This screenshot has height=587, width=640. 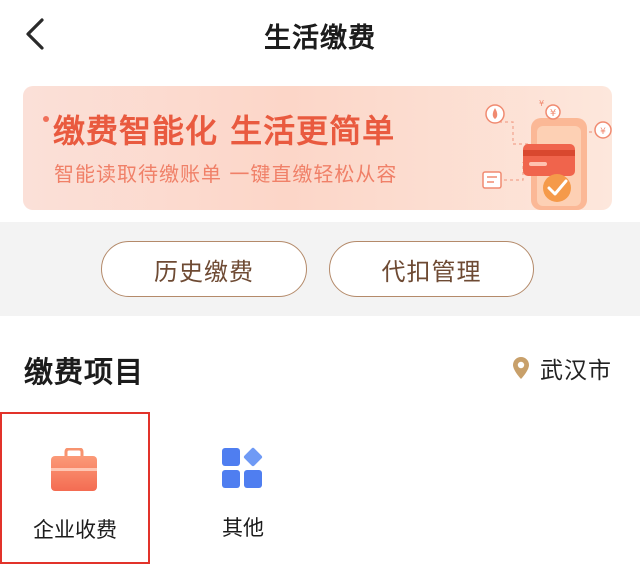 I want to click on payment-item-enterprise: 企业收费, so click(x=75, y=488).